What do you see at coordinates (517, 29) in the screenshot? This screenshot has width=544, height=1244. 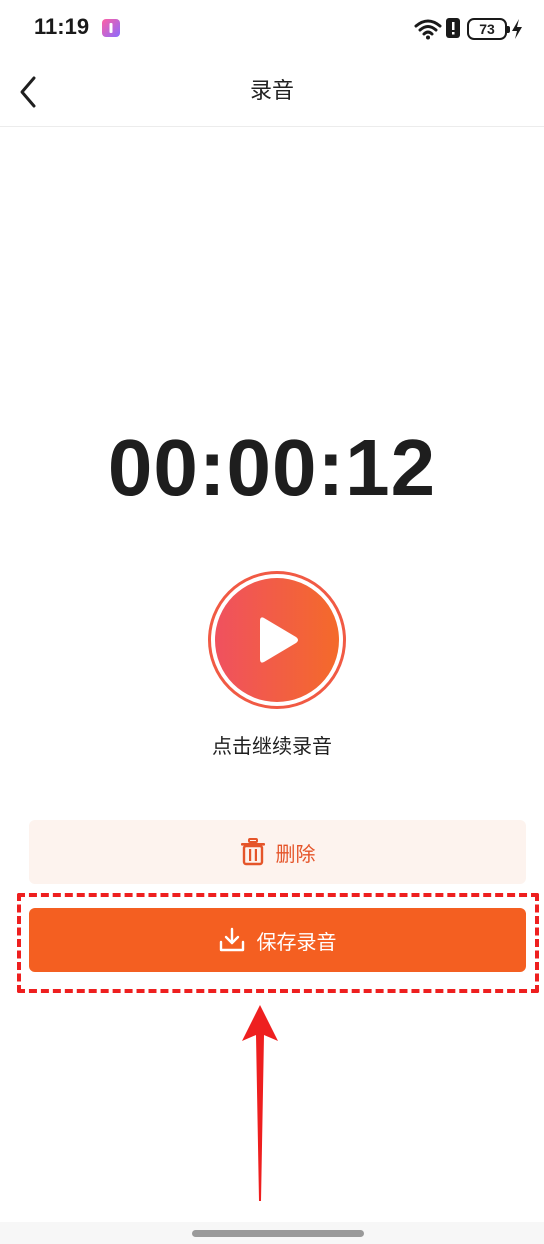 I see `charging-icon` at bounding box center [517, 29].